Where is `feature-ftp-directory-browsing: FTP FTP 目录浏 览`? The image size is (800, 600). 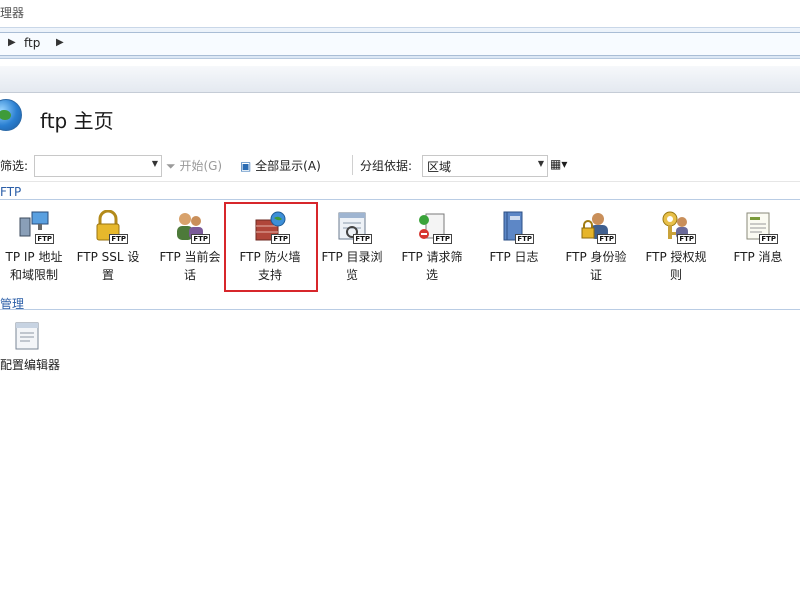
feature-ftp-directory-browsing: FTP FTP 目录浏 览 is located at coordinates (352, 251).